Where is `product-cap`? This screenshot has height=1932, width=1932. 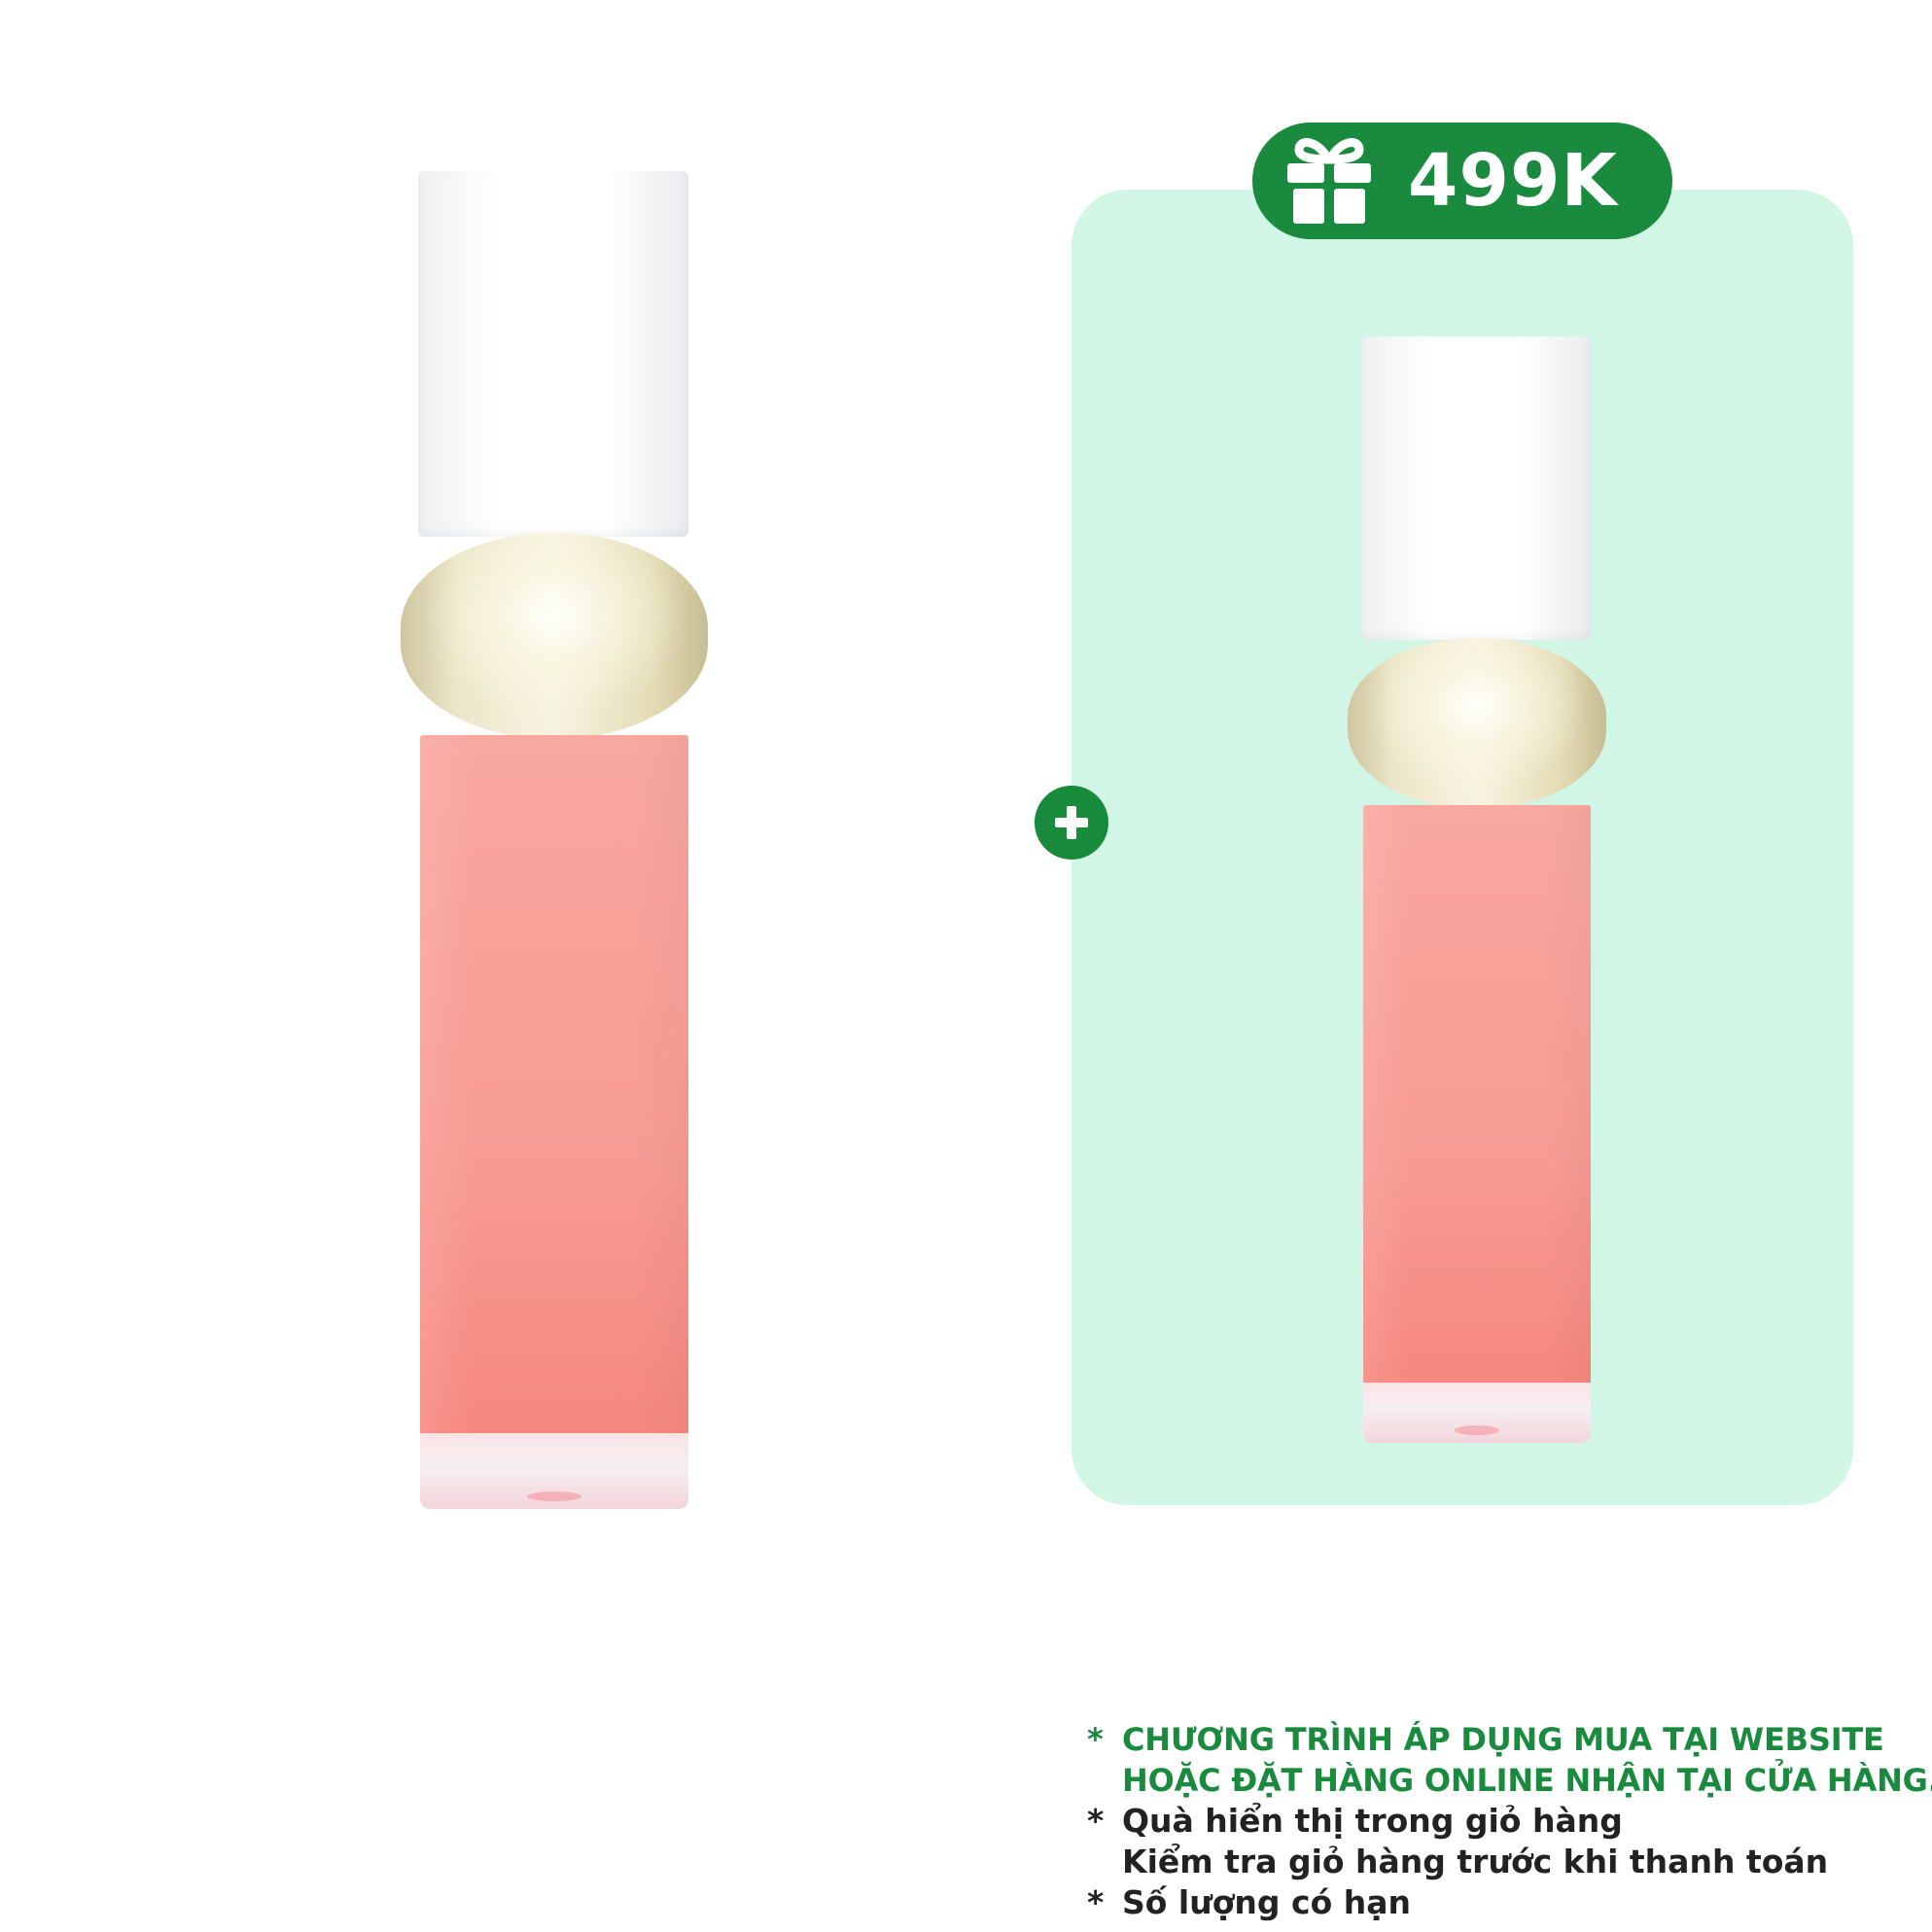 product-cap is located at coordinates (553, 354).